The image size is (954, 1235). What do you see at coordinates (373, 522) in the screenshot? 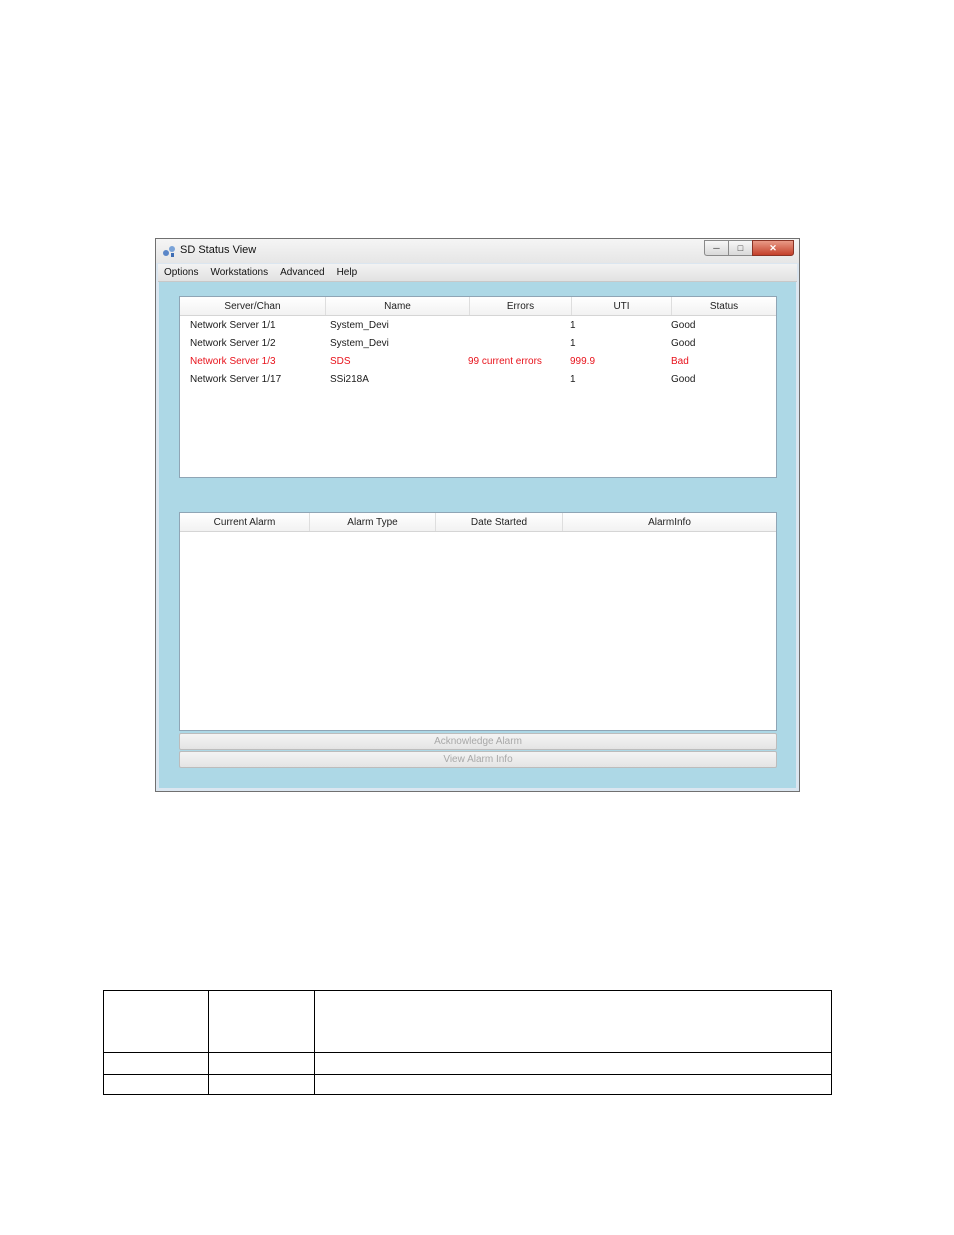
I see `column-header-alarm-type: Alarm Type` at bounding box center [373, 522].